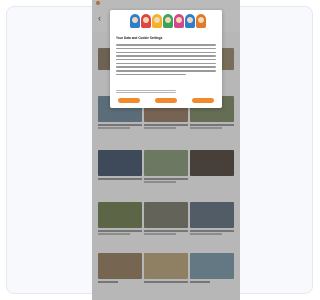 This screenshot has height=300, width=320. I want to click on reject-button, so click(129, 100).